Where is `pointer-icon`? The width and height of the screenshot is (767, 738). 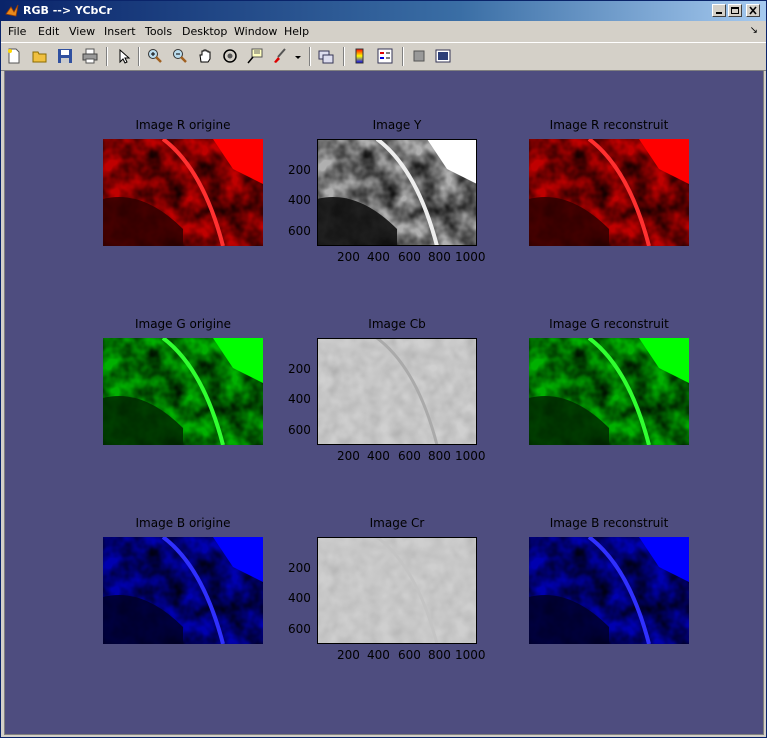
pointer-icon is located at coordinates (125, 56).